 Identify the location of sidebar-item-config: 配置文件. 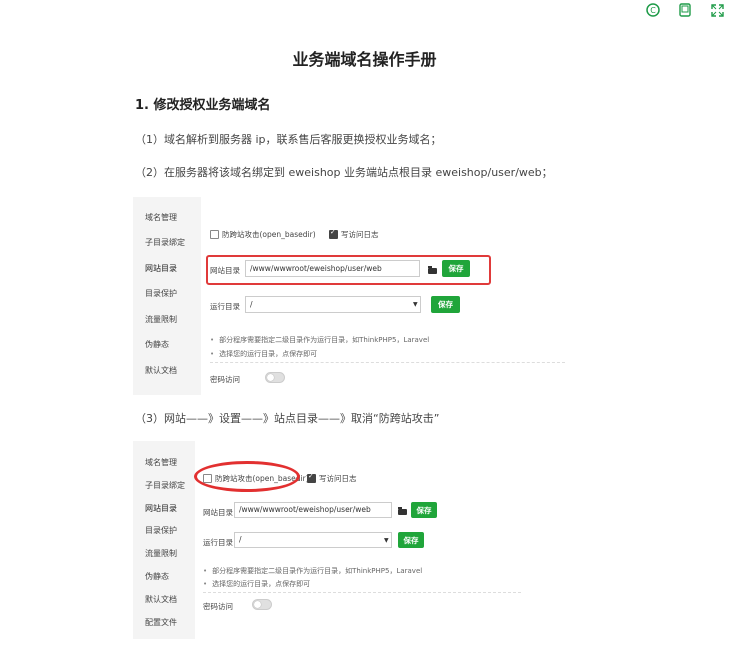
(161, 622).